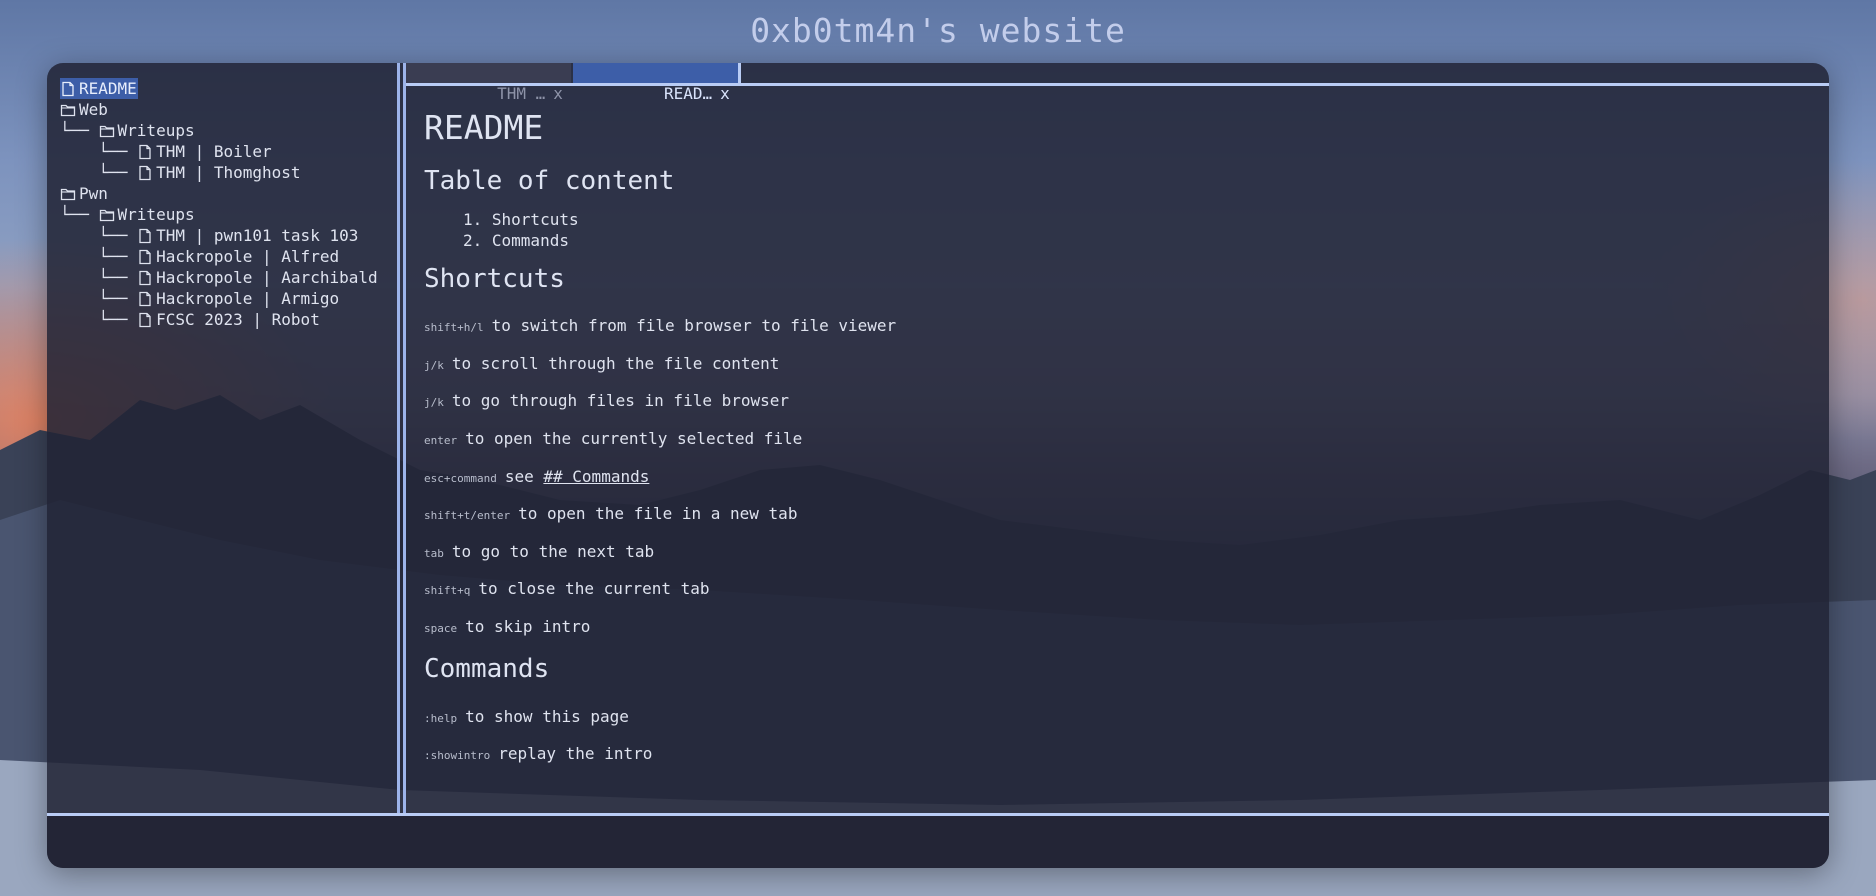  Describe the element at coordinates (938, 30) in the screenshot. I see `site-title: 0xb0tm4n's website` at that location.